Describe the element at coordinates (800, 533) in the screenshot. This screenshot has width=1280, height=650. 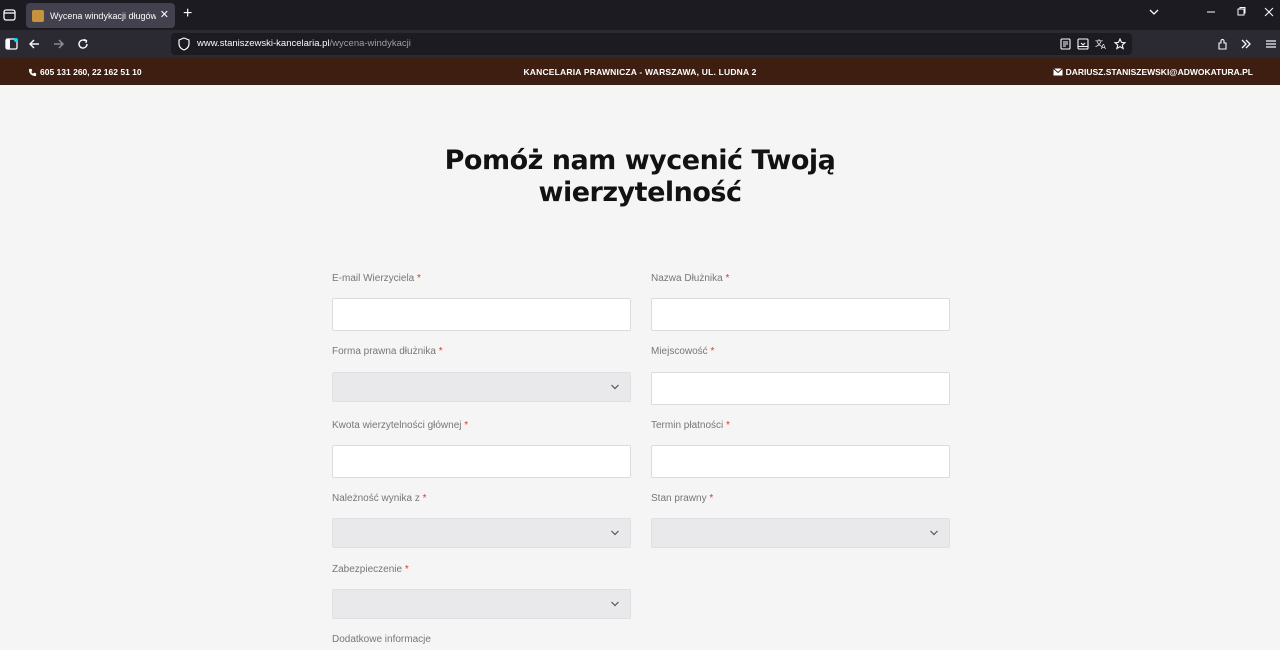
I see `legal-status-select` at that location.